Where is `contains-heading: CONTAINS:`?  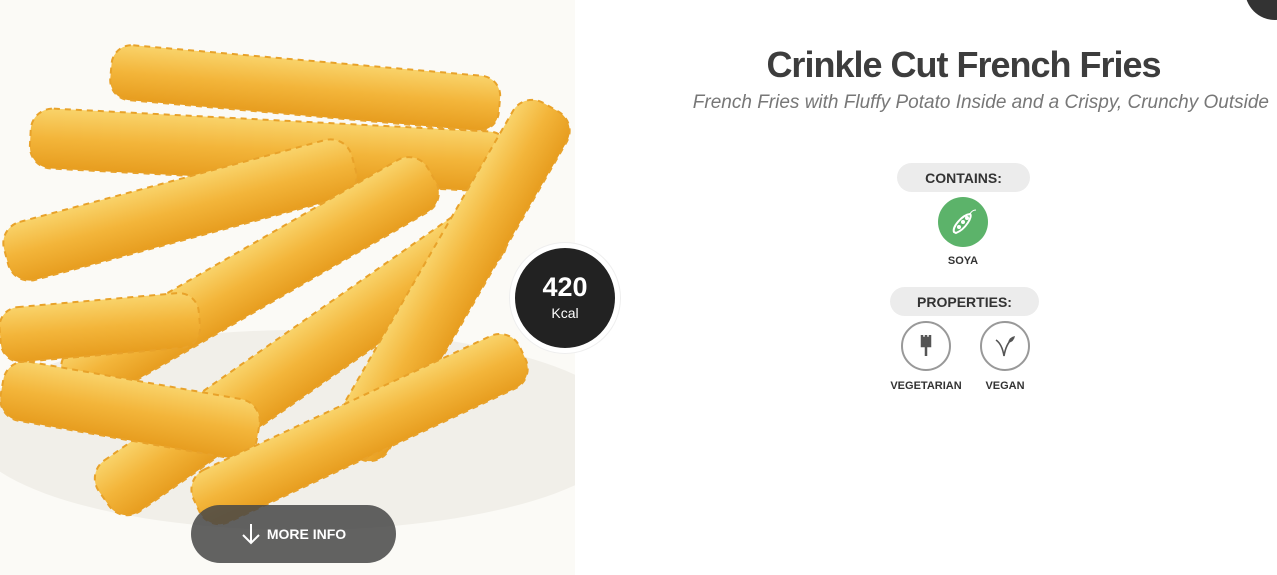
contains-heading: CONTAINS: is located at coordinates (963, 177).